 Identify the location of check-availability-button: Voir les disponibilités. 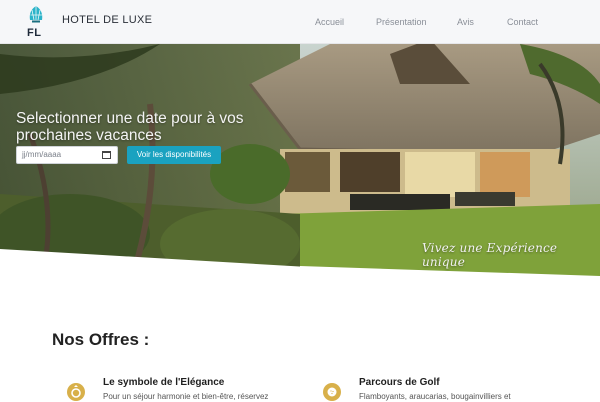
(174, 155).